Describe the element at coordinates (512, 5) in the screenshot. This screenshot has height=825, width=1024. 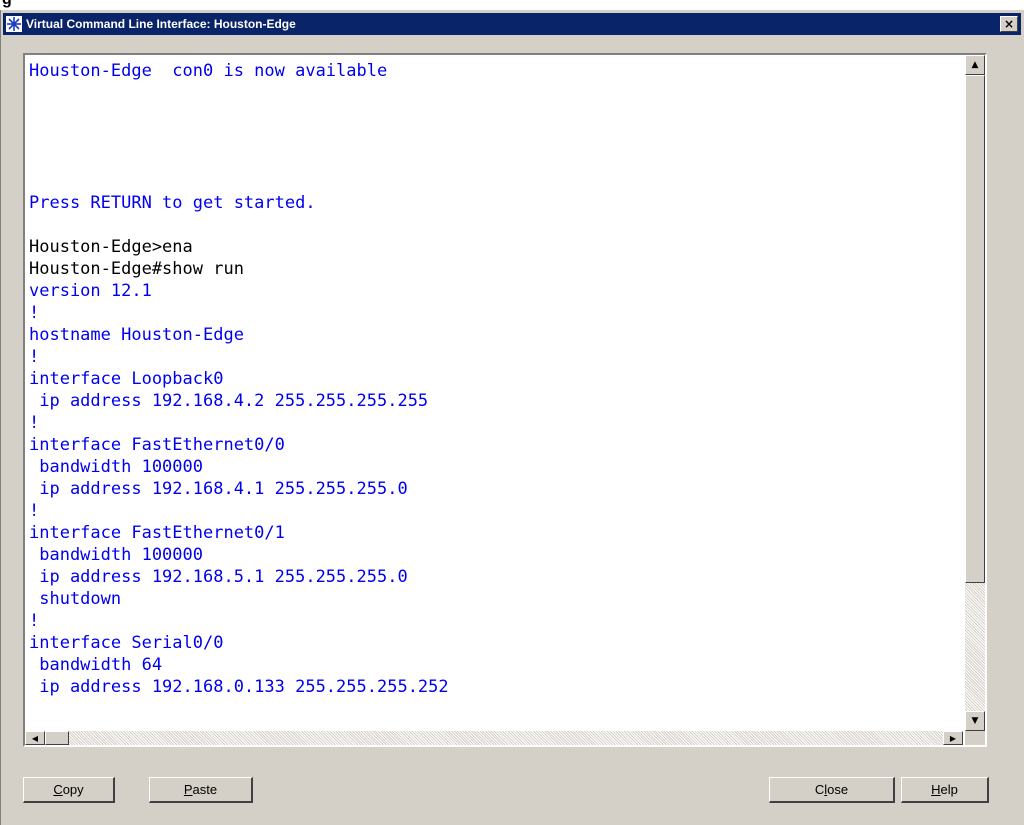
I see `top-strip: g` at that location.